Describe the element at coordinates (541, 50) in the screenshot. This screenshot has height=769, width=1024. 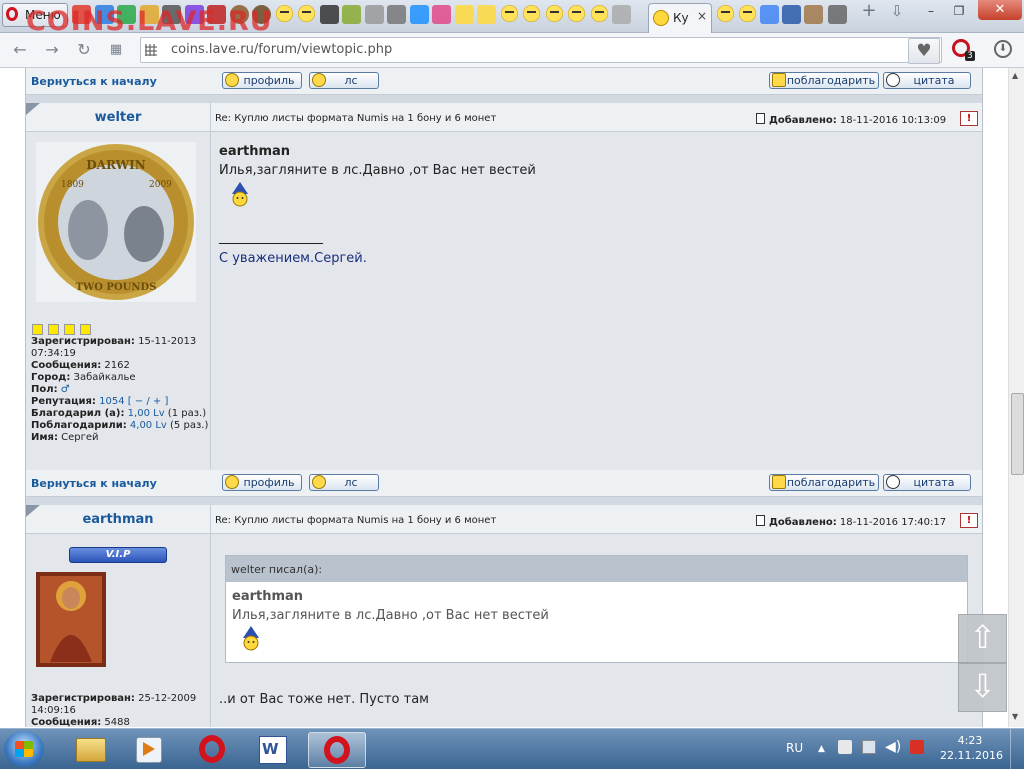
I see `address-bar: coins.lave.ru/forum/viewtopic.php` at that location.